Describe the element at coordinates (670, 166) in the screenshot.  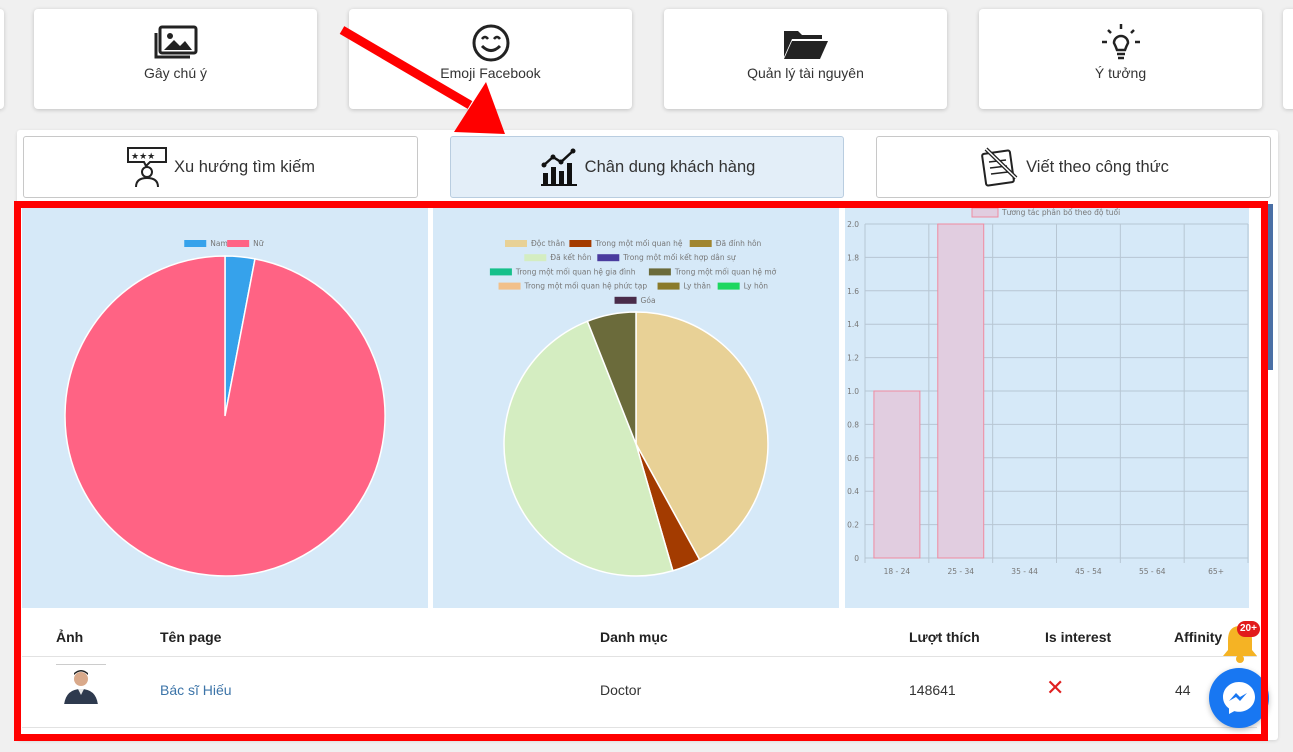
I see `tab-label: Chân dung khách hàng` at that location.